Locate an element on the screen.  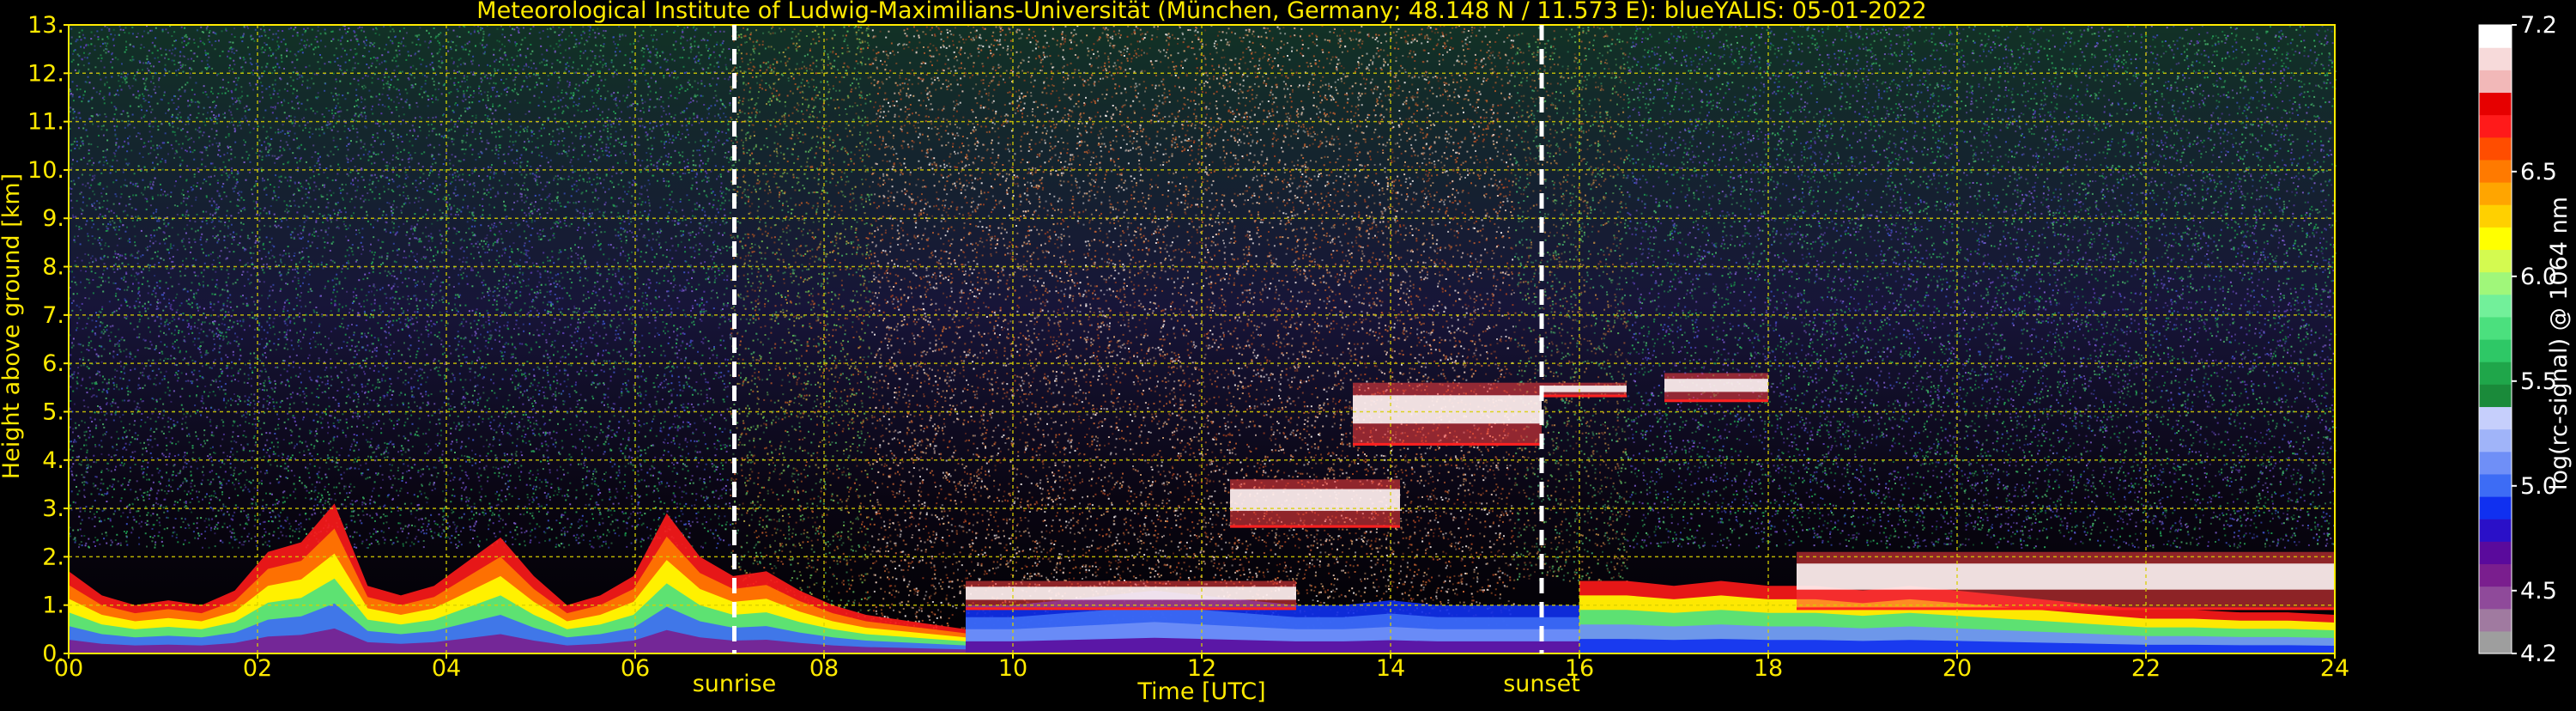
x-tick-label: 02 is located at coordinates (257, 668).